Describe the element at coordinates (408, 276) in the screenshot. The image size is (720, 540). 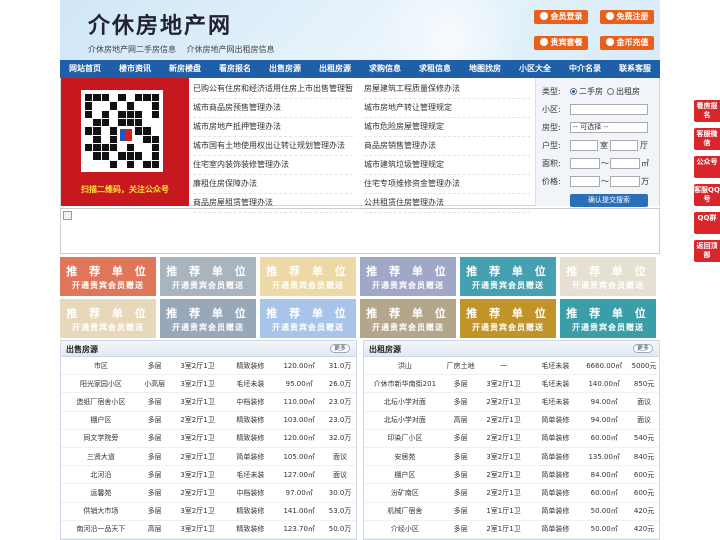
I see `recommend-unit-4: 推 荐 单 位开通贵宾会员赠送` at that location.